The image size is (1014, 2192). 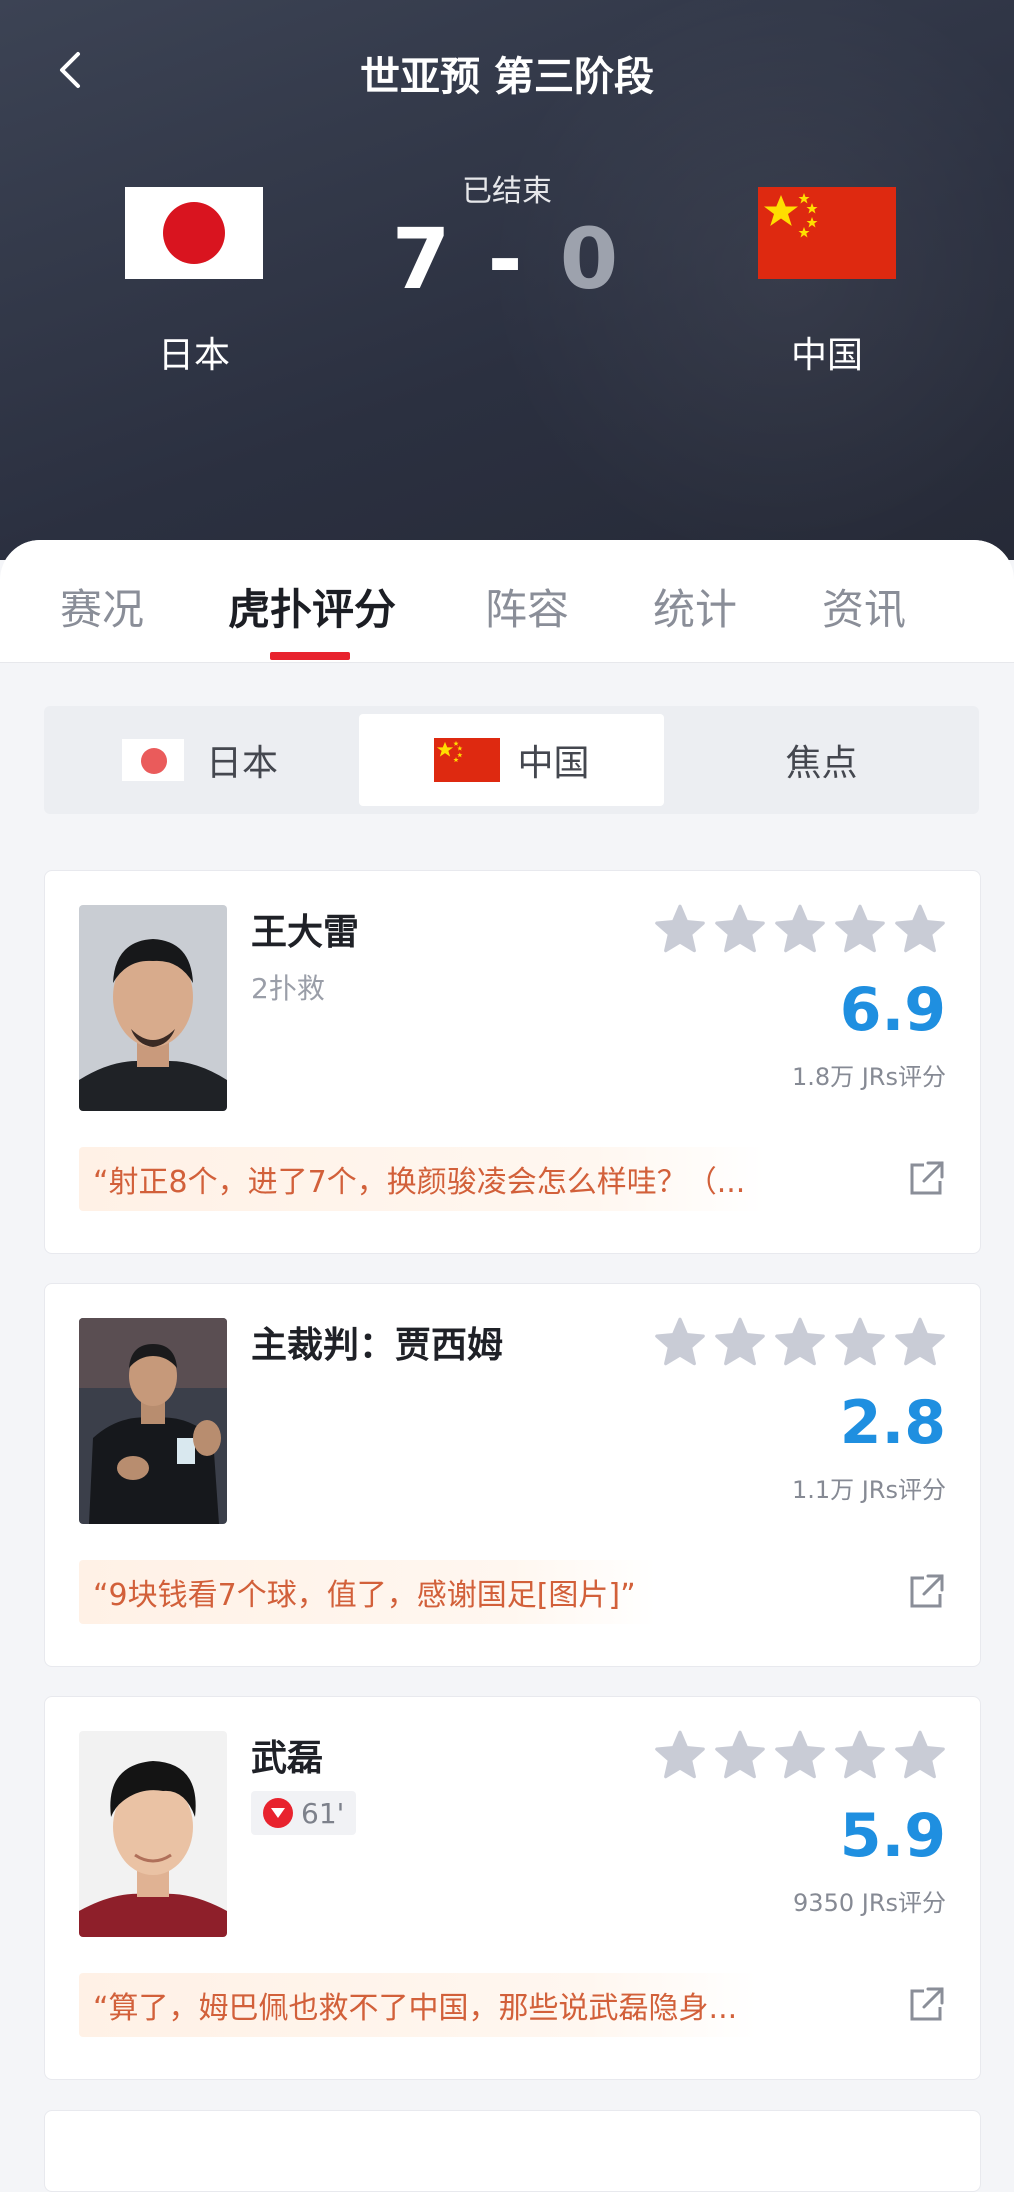 I want to click on japan-flag-icon, so click(x=152, y=760).